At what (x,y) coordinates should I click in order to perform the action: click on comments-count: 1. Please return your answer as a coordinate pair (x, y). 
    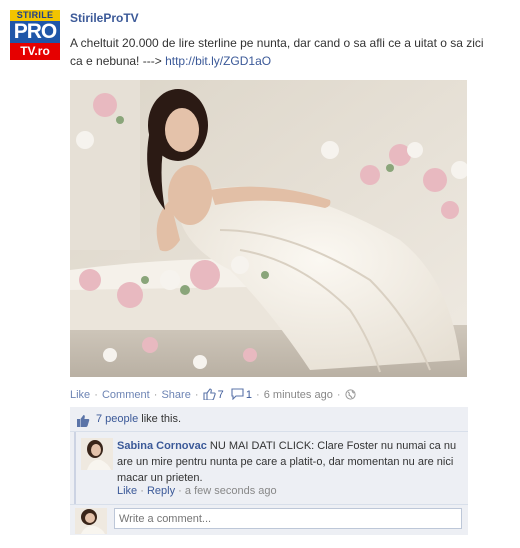
    Looking at the image, I should click on (249, 395).